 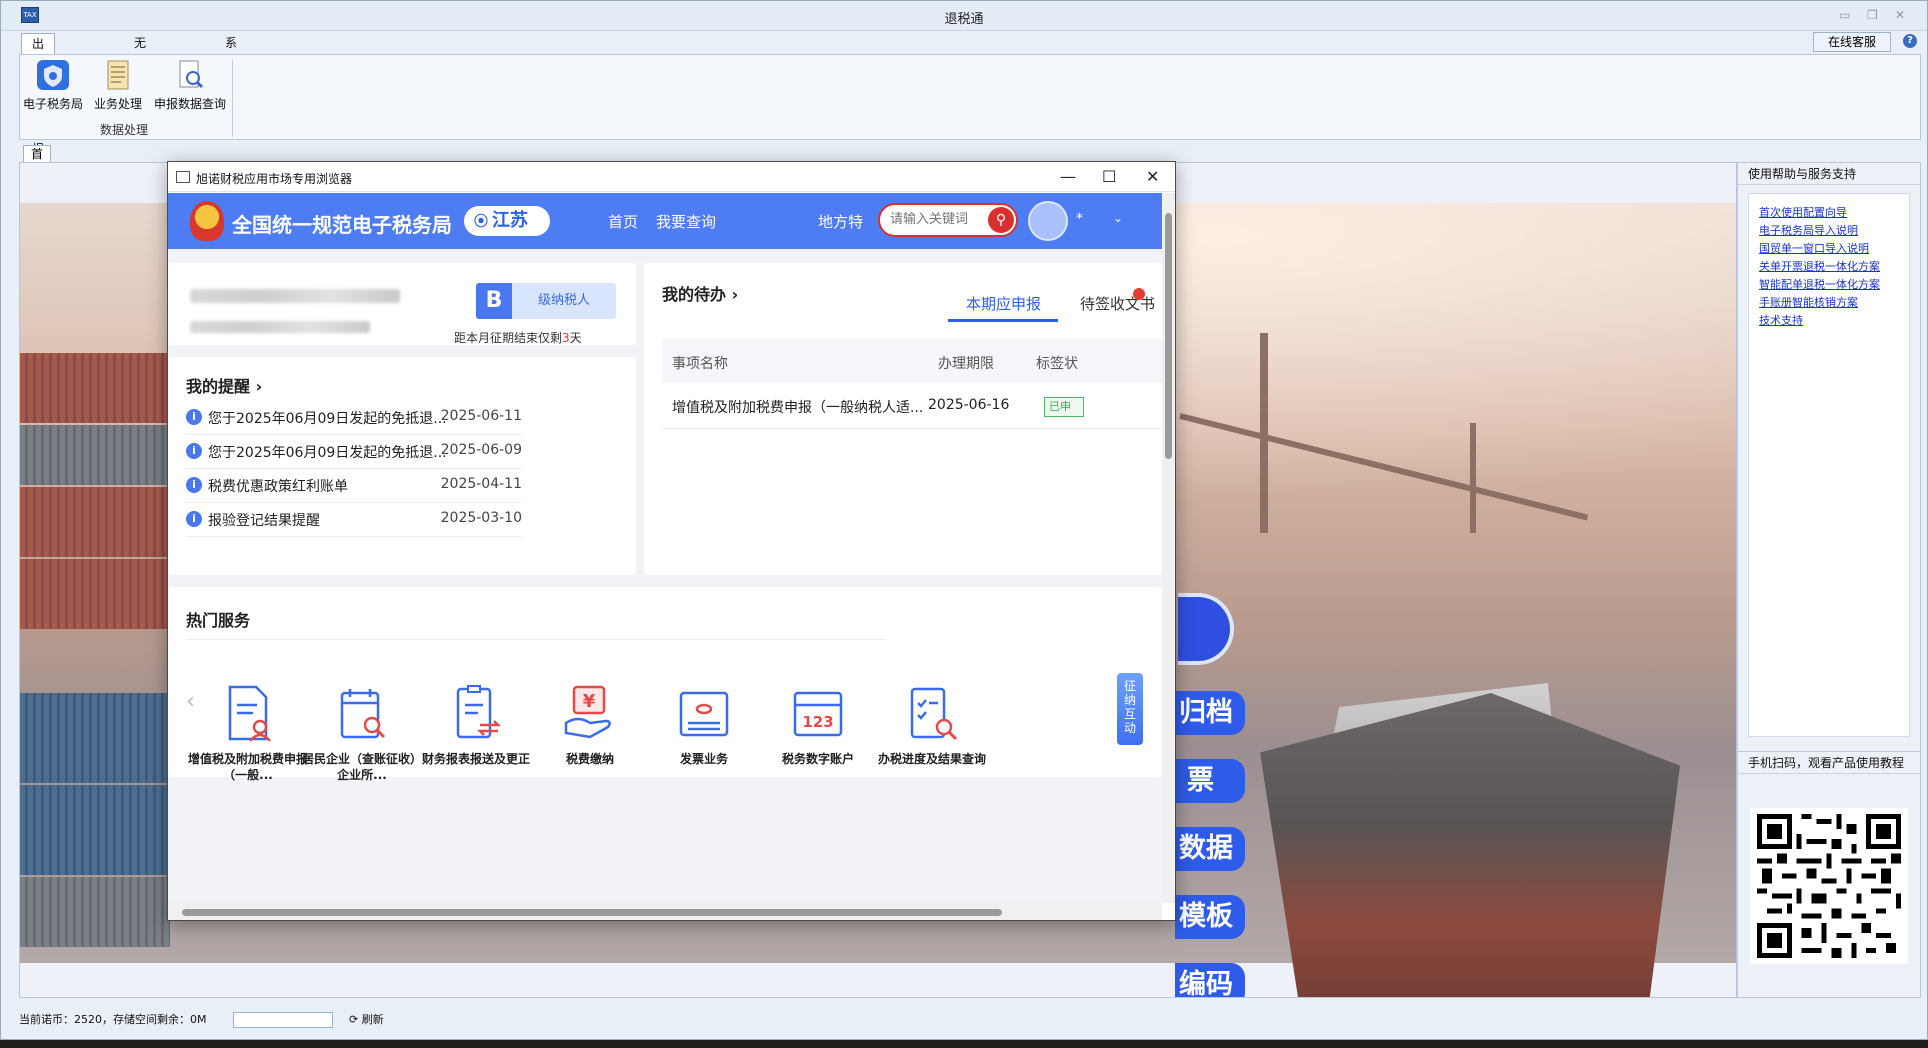 I want to click on crane-tower, so click(x=1473, y=478).